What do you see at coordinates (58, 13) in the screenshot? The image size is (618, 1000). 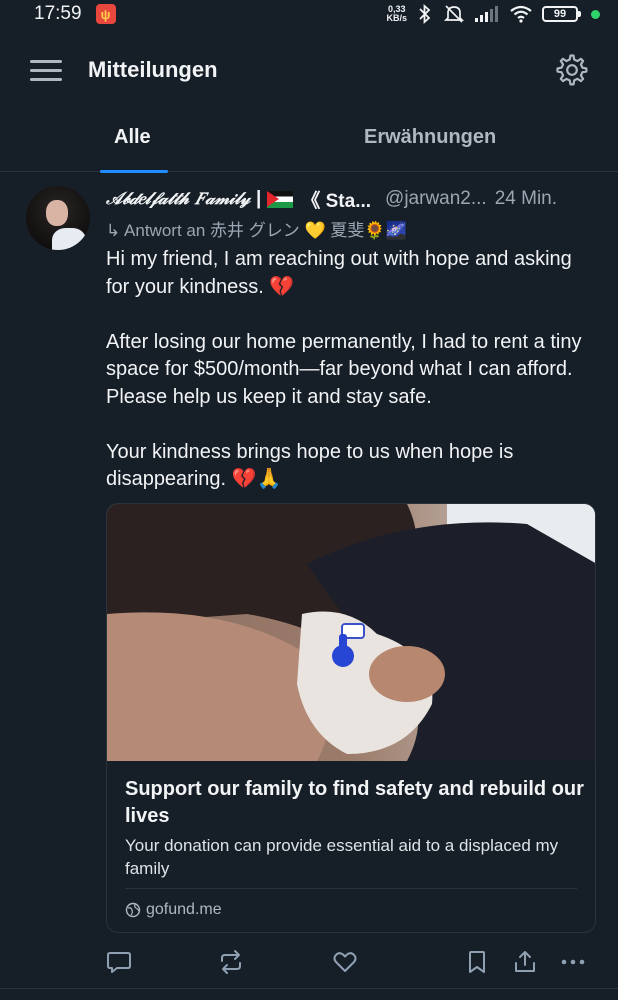 I see `status-time: 17:59` at bounding box center [58, 13].